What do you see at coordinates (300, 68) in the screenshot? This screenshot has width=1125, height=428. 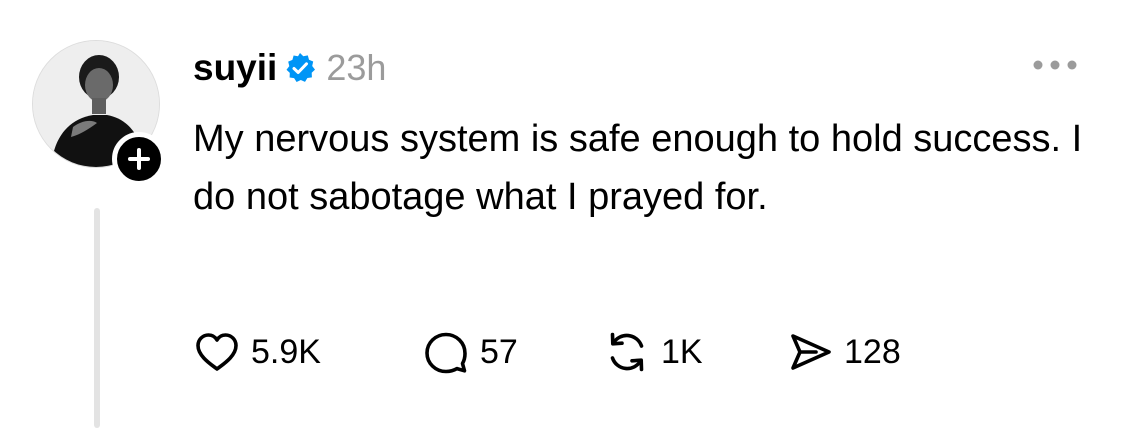 I see `verified-badge-icon` at bounding box center [300, 68].